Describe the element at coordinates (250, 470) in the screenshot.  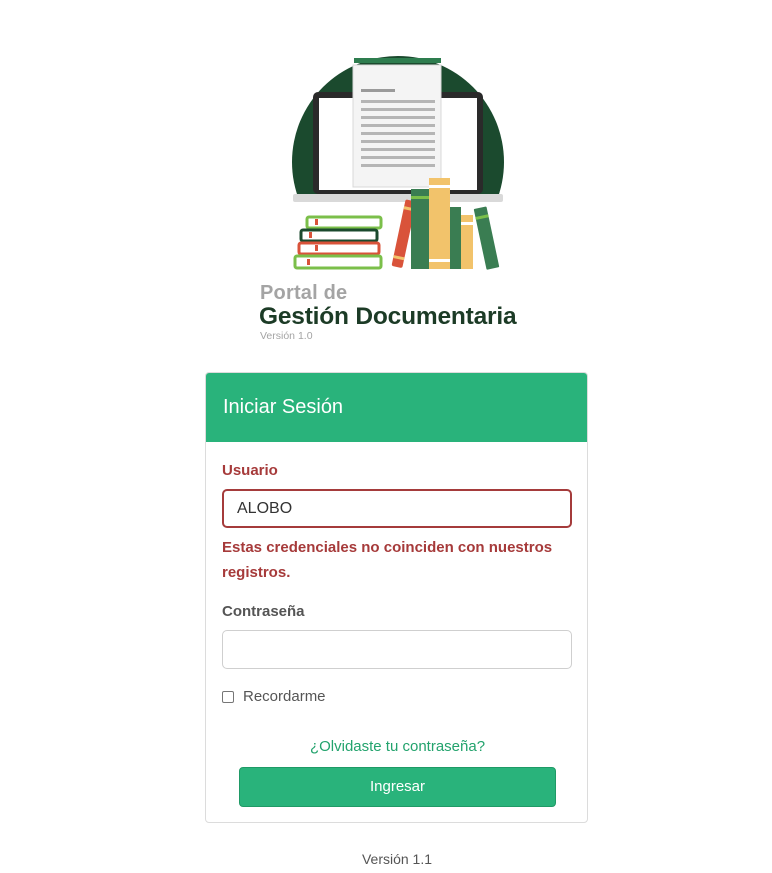
I see `username-label: Usuario` at that location.